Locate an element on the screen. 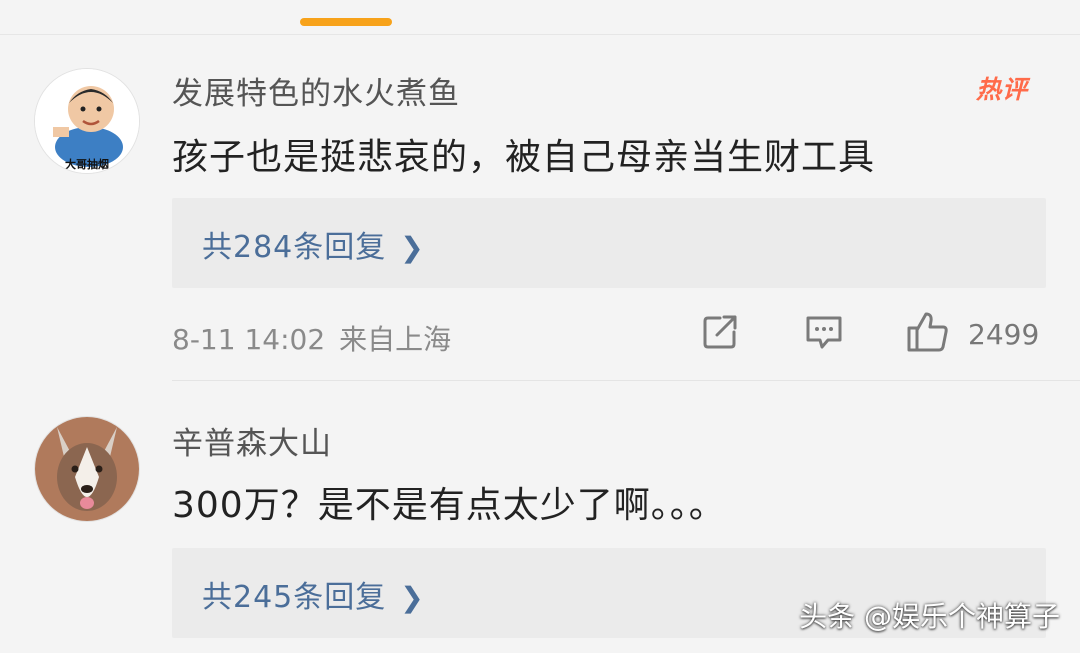 This screenshot has width=1080, height=653. comment-divider is located at coordinates (626, 380).